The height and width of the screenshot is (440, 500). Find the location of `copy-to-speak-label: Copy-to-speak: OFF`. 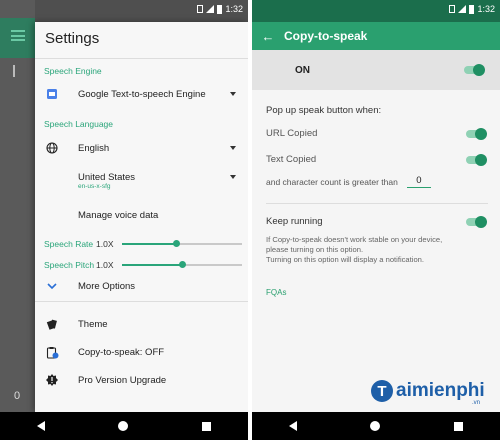

copy-to-speak-label: Copy-to-speak: OFF is located at coordinates (121, 352).